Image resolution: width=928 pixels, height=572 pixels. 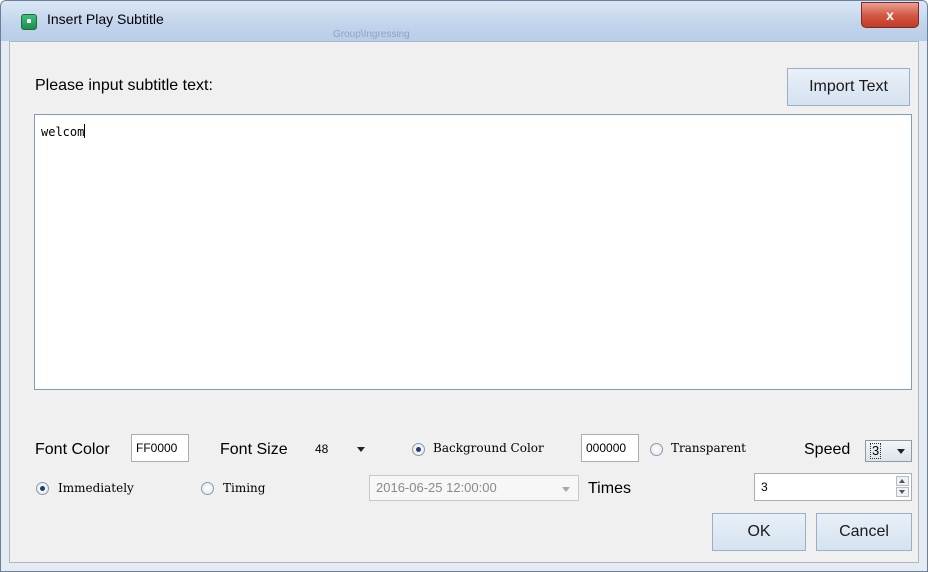 What do you see at coordinates (464, 21) in the screenshot?
I see `title-bar: Insert Play Subtitle Group\Ingressing x` at bounding box center [464, 21].